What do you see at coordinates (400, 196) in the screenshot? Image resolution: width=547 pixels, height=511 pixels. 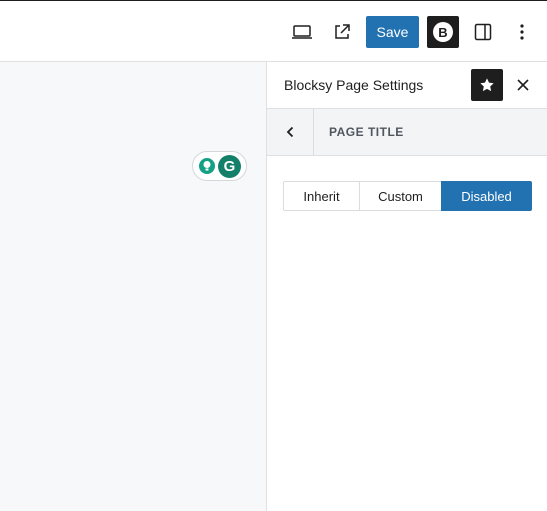 I see `option-custom: Custom` at bounding box center [400, 196].